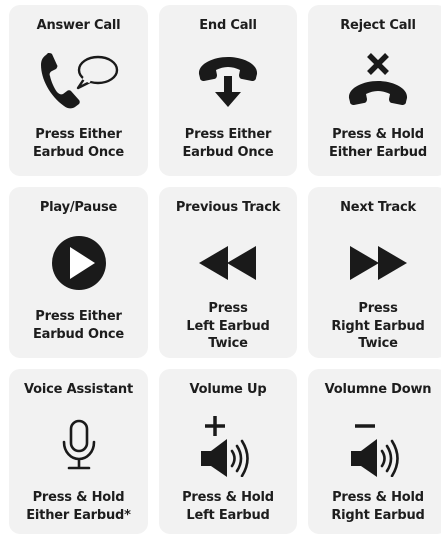  Describe the element at coordinates (78, 506) in the screenshot. I see `card-instructions: Press & Hold Either Earbud*` at that location.